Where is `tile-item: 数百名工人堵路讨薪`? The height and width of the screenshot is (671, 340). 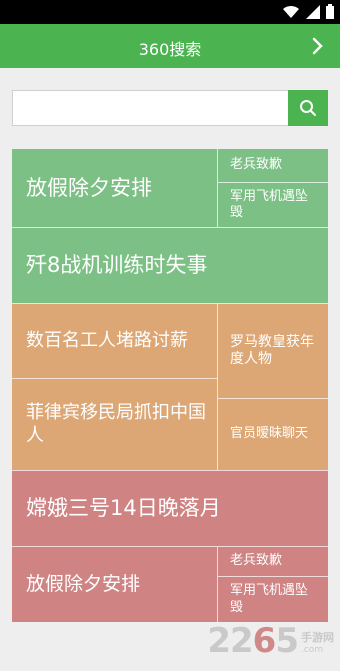 tile-item: 数百名工人堵路讨薪 is located at coordinates (114, 340).